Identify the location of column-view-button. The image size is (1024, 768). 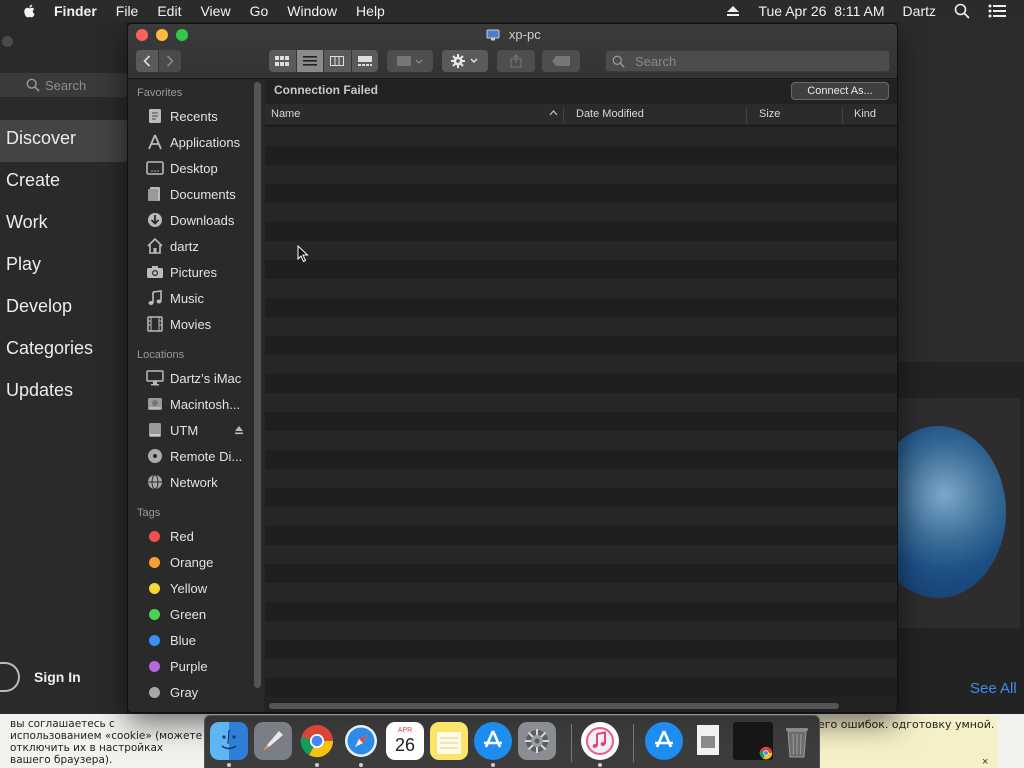
(337, 61).